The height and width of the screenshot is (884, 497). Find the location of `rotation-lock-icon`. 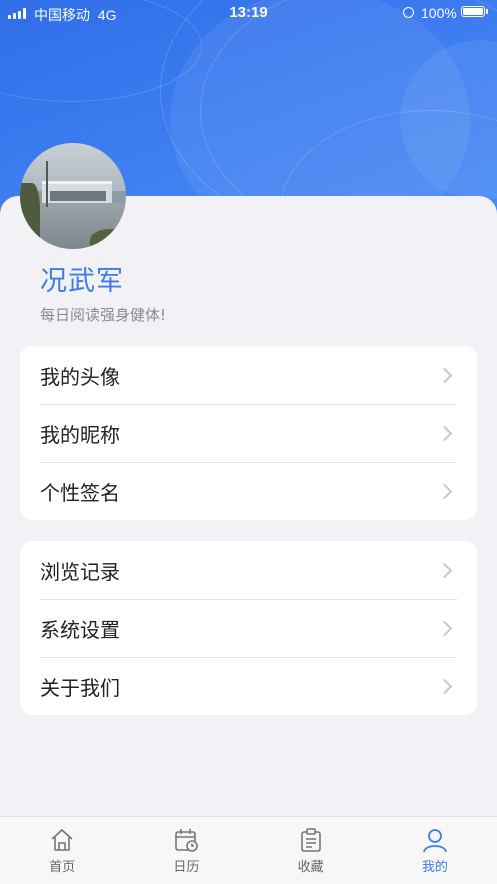

rotation-lock-icon is located at coordinates (408, 12).